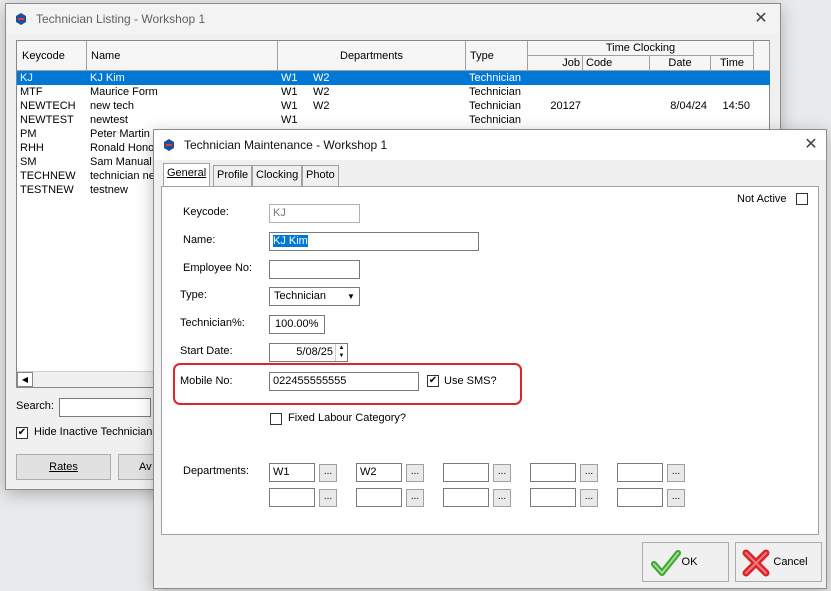 The height and width of the screenshot is (591, 831). I want to click on not-active-label: Not Active, so click(762, 199).